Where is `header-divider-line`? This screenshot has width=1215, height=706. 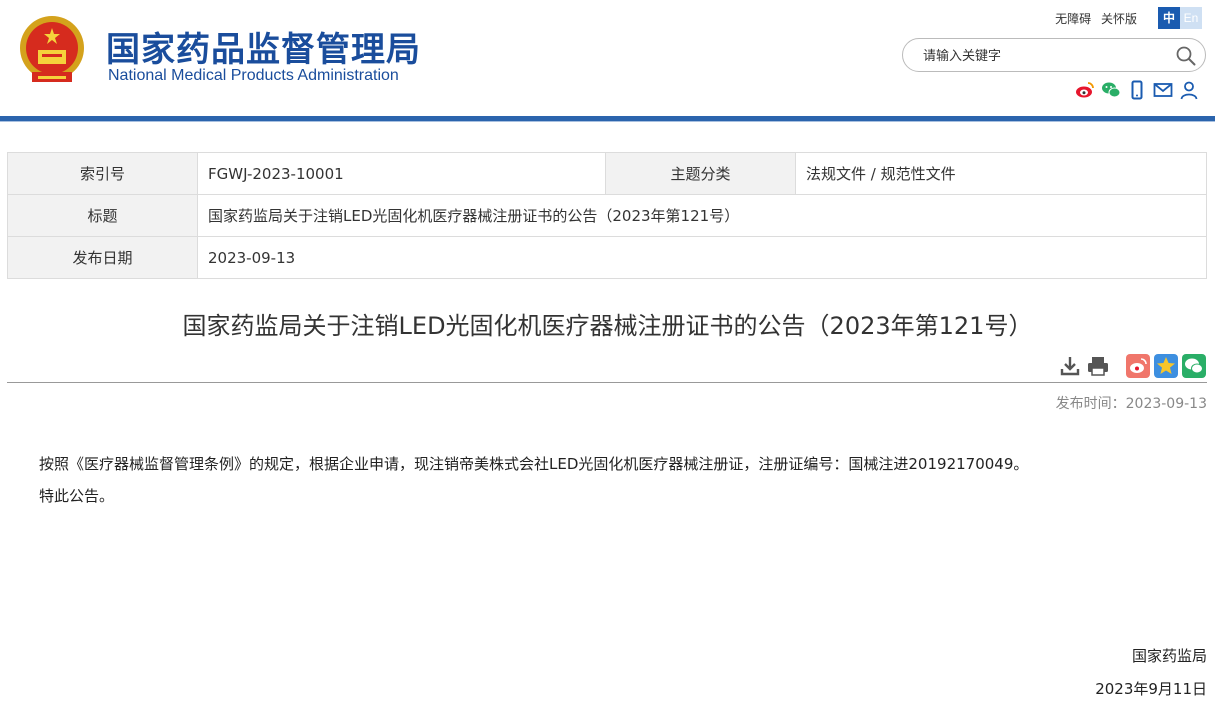 header-divider-line is located at coordinates (607, 121).